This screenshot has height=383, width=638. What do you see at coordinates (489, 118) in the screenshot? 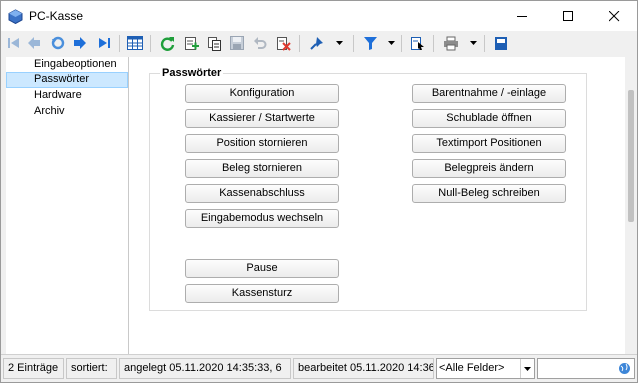
I see `schublade-oeffnen-button: Schublade öffnen` at bounding box center [489, 118].